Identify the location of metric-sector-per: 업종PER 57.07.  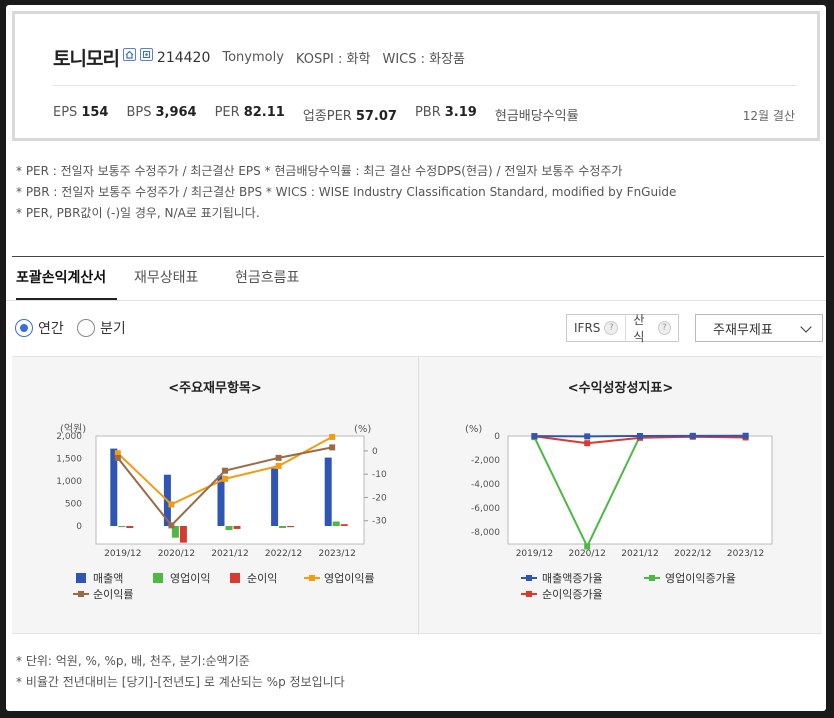
(349, 116).